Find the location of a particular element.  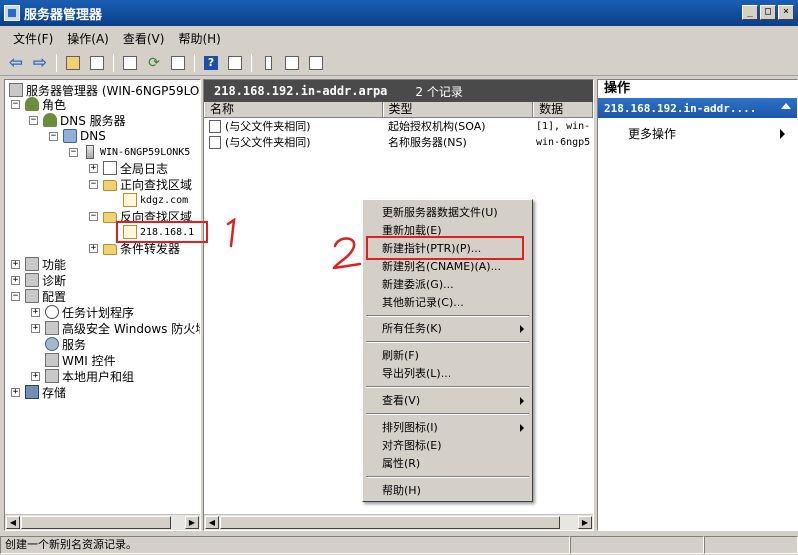

tree-item-local-users: 本地用户和组 is located at coordinates (89, 376).